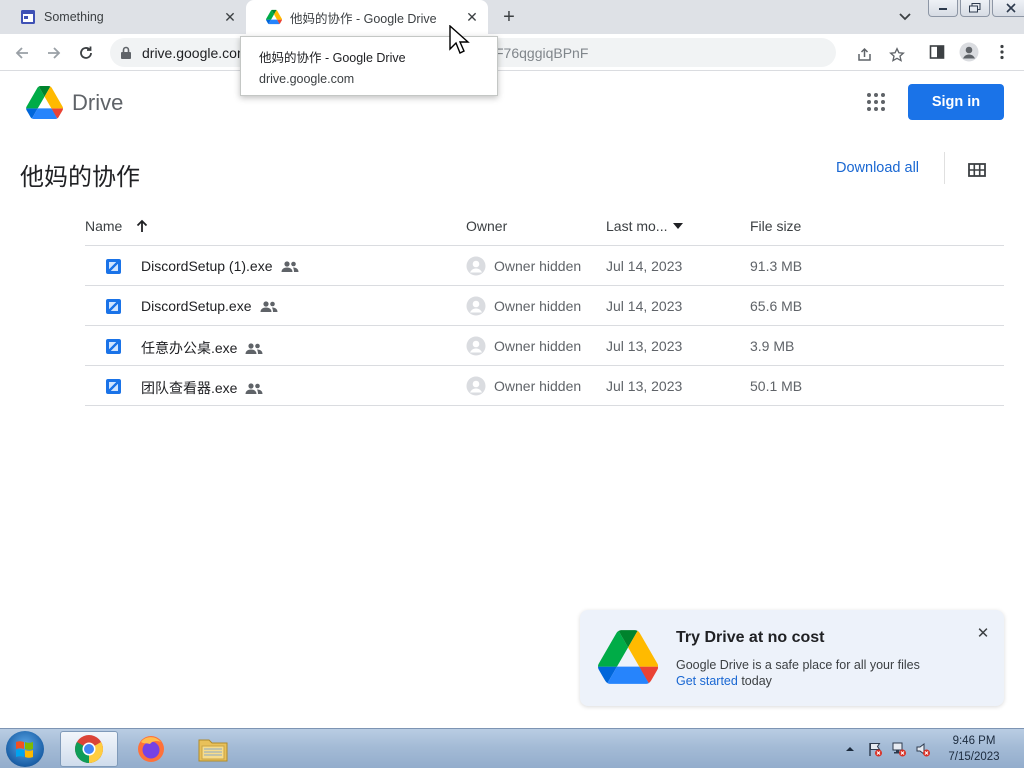 The width and height of the screenshot is (1024, 768). Describe the element at coordinates (207, 266) in the screenshot. I see `file-name: DiscordSetup (1).exe` at that location.